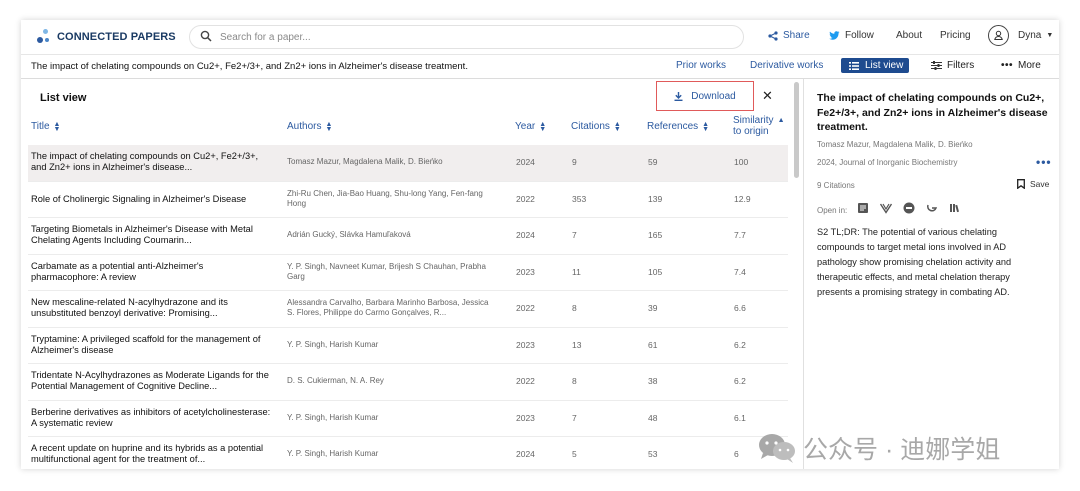 The height and width of the screenshot is (491, 1080). What do you see at coordinates (796, 35) in the screenshot?
I see `share-label: Share` at bounding box center [796, 35].